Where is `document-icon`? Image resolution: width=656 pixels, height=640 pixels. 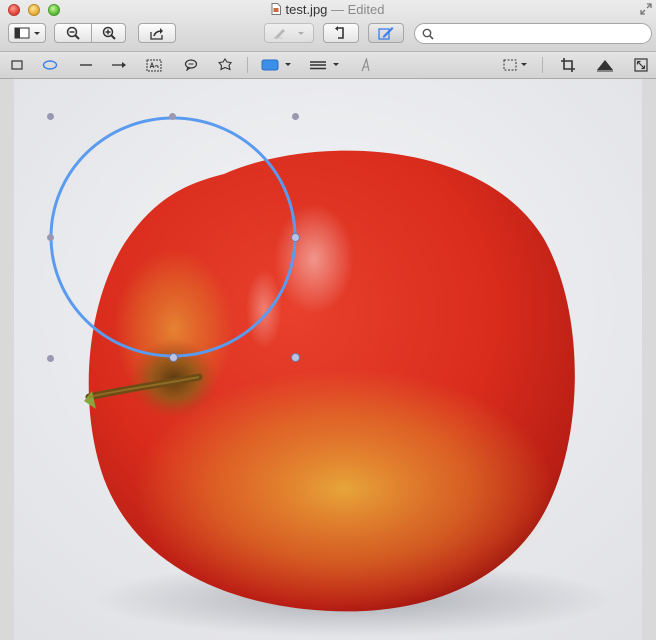 document-icon is located at coordinates (276, 9).